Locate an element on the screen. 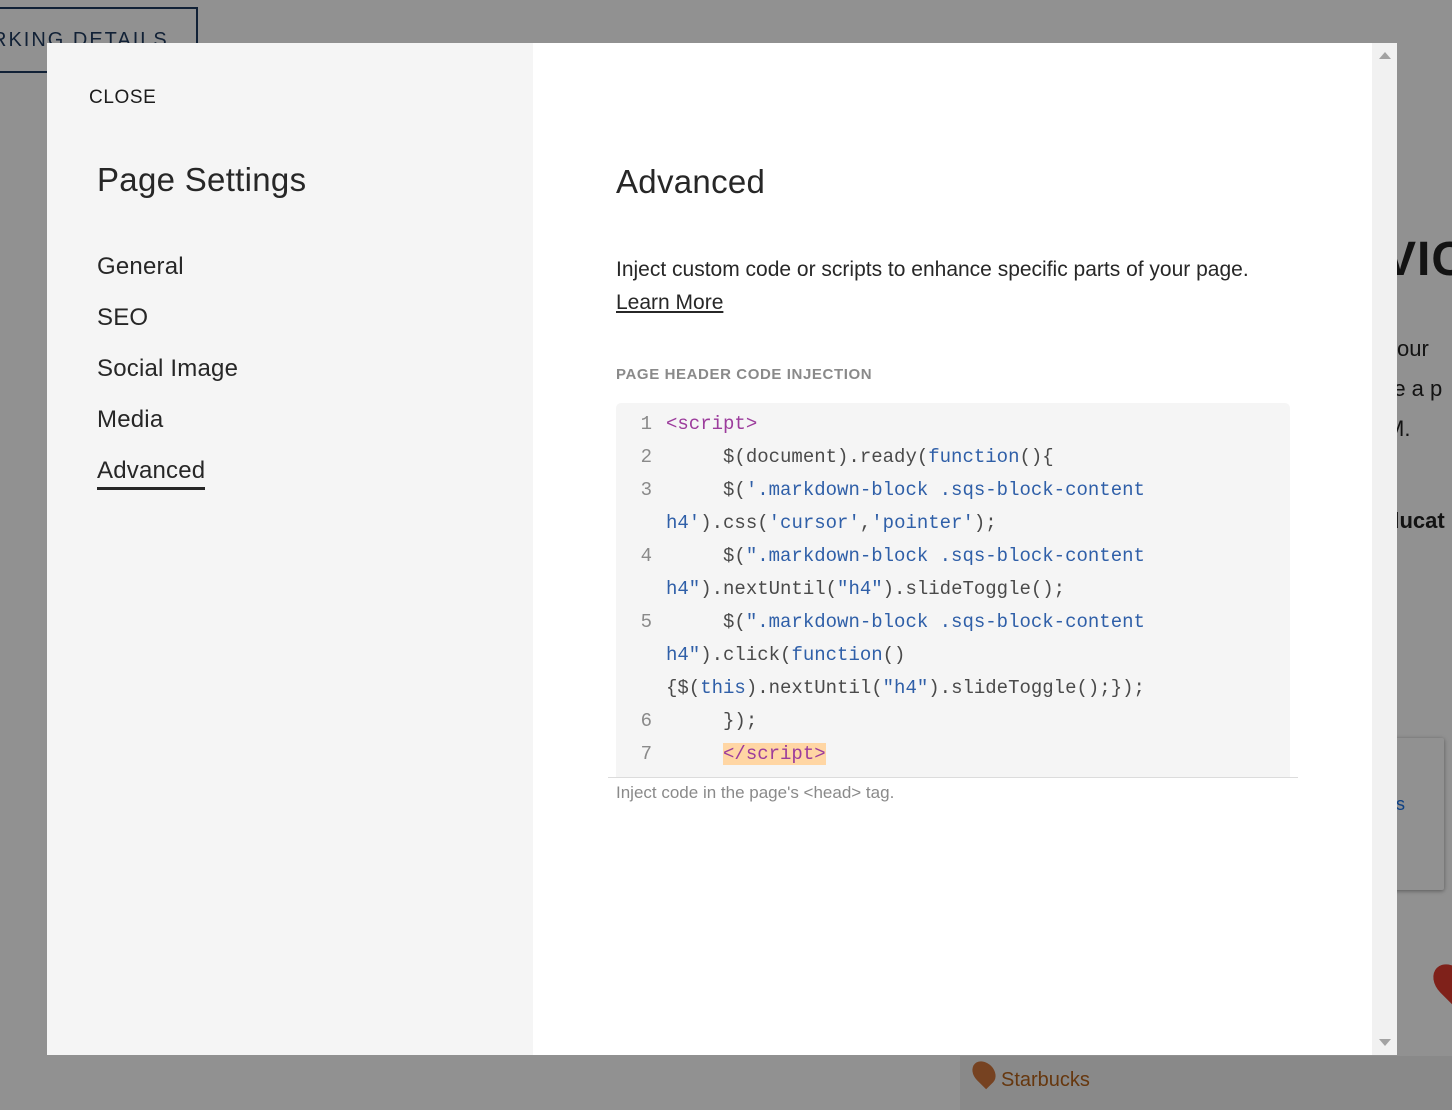  modal-scrollbar is located at coordinates (1384, 549).